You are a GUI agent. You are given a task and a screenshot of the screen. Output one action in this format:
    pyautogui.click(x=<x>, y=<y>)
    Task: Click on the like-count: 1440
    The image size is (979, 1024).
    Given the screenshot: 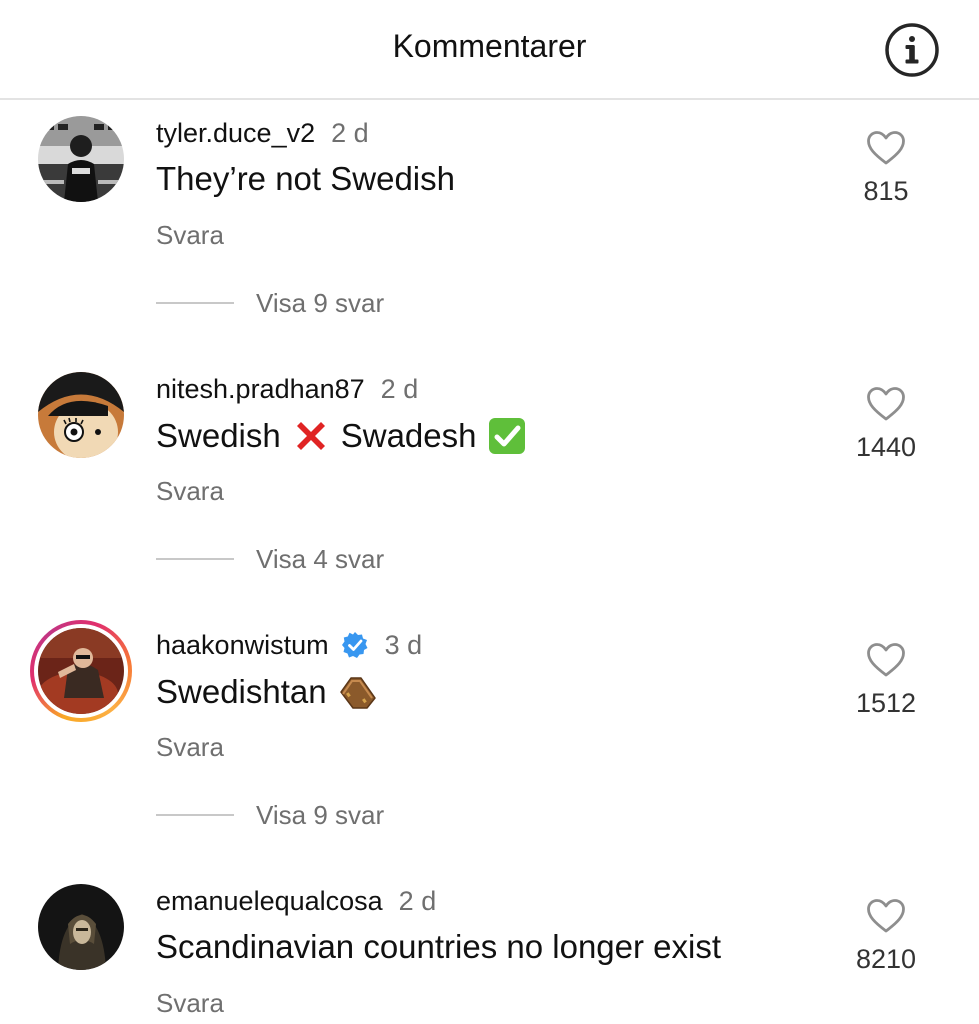 What is the action you would take?
    pyautogui.click(x=886, y=447)
    